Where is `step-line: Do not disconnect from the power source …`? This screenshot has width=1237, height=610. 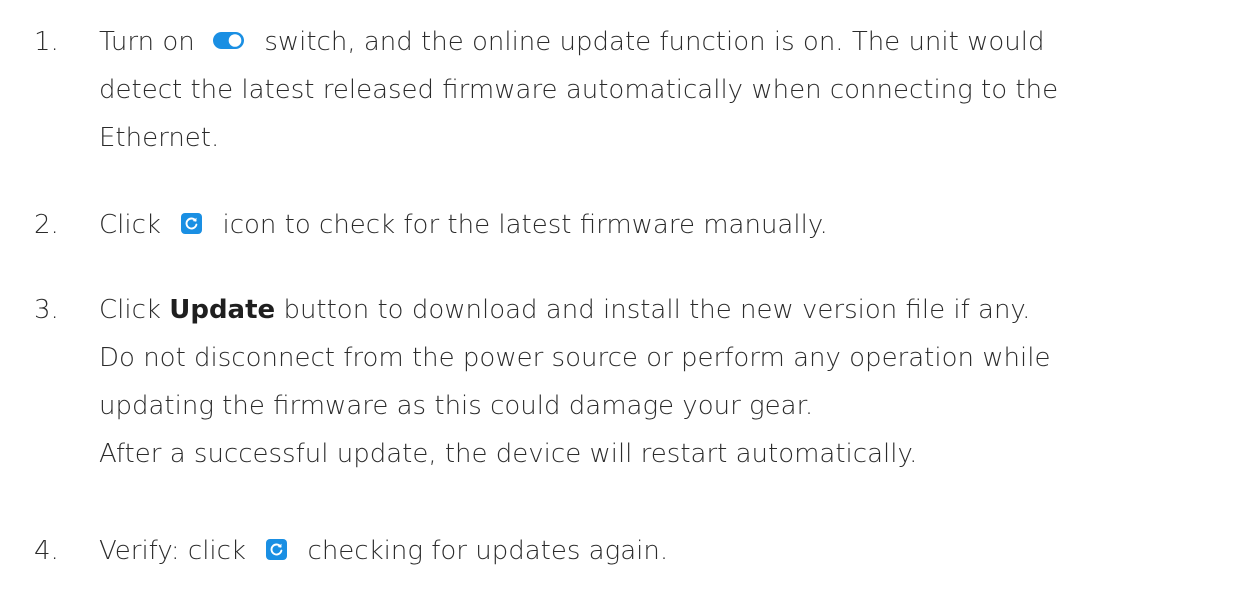 step-line: Do not disconnect from the power source … is located at coordinates (575, 358).